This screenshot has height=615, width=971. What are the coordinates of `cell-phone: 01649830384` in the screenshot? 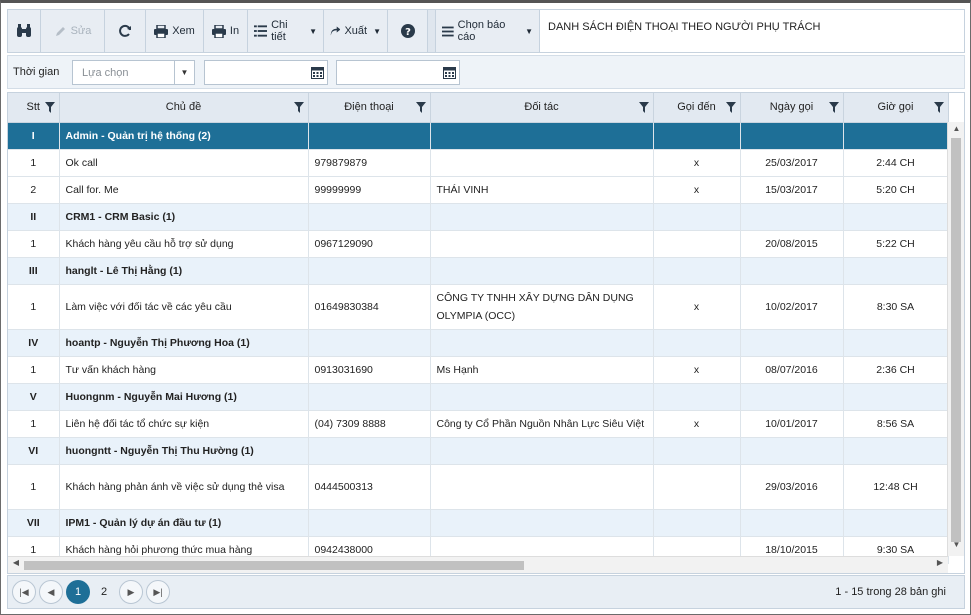 It's located at (369, 307).